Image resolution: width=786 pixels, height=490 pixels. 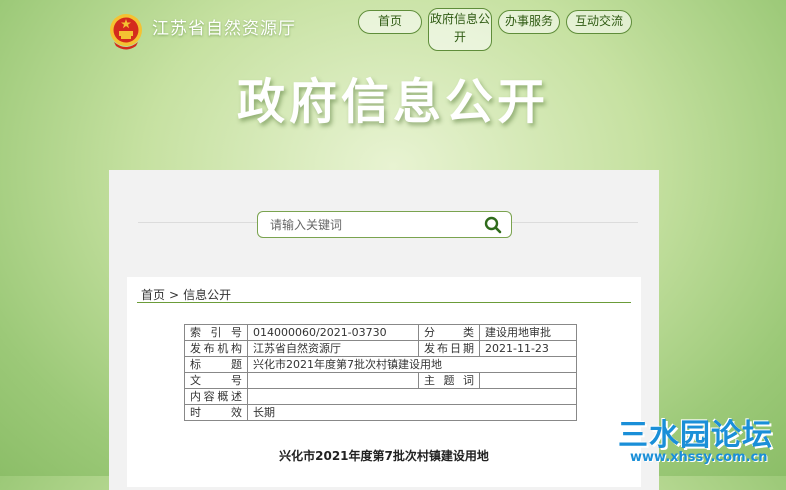 What do you see at coordinates (699, 457) in the screenshot?
I see `watermark-url: www.xhssy.com.cn` at bounding box center [699, 457].